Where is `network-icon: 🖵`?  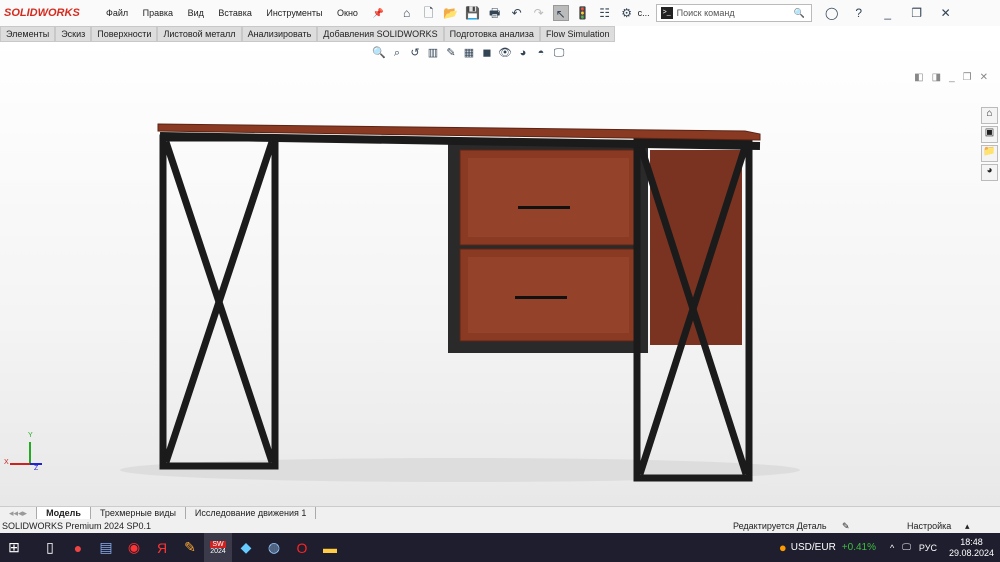 network-icon: 🖵 is located at coordinates (906, 547).